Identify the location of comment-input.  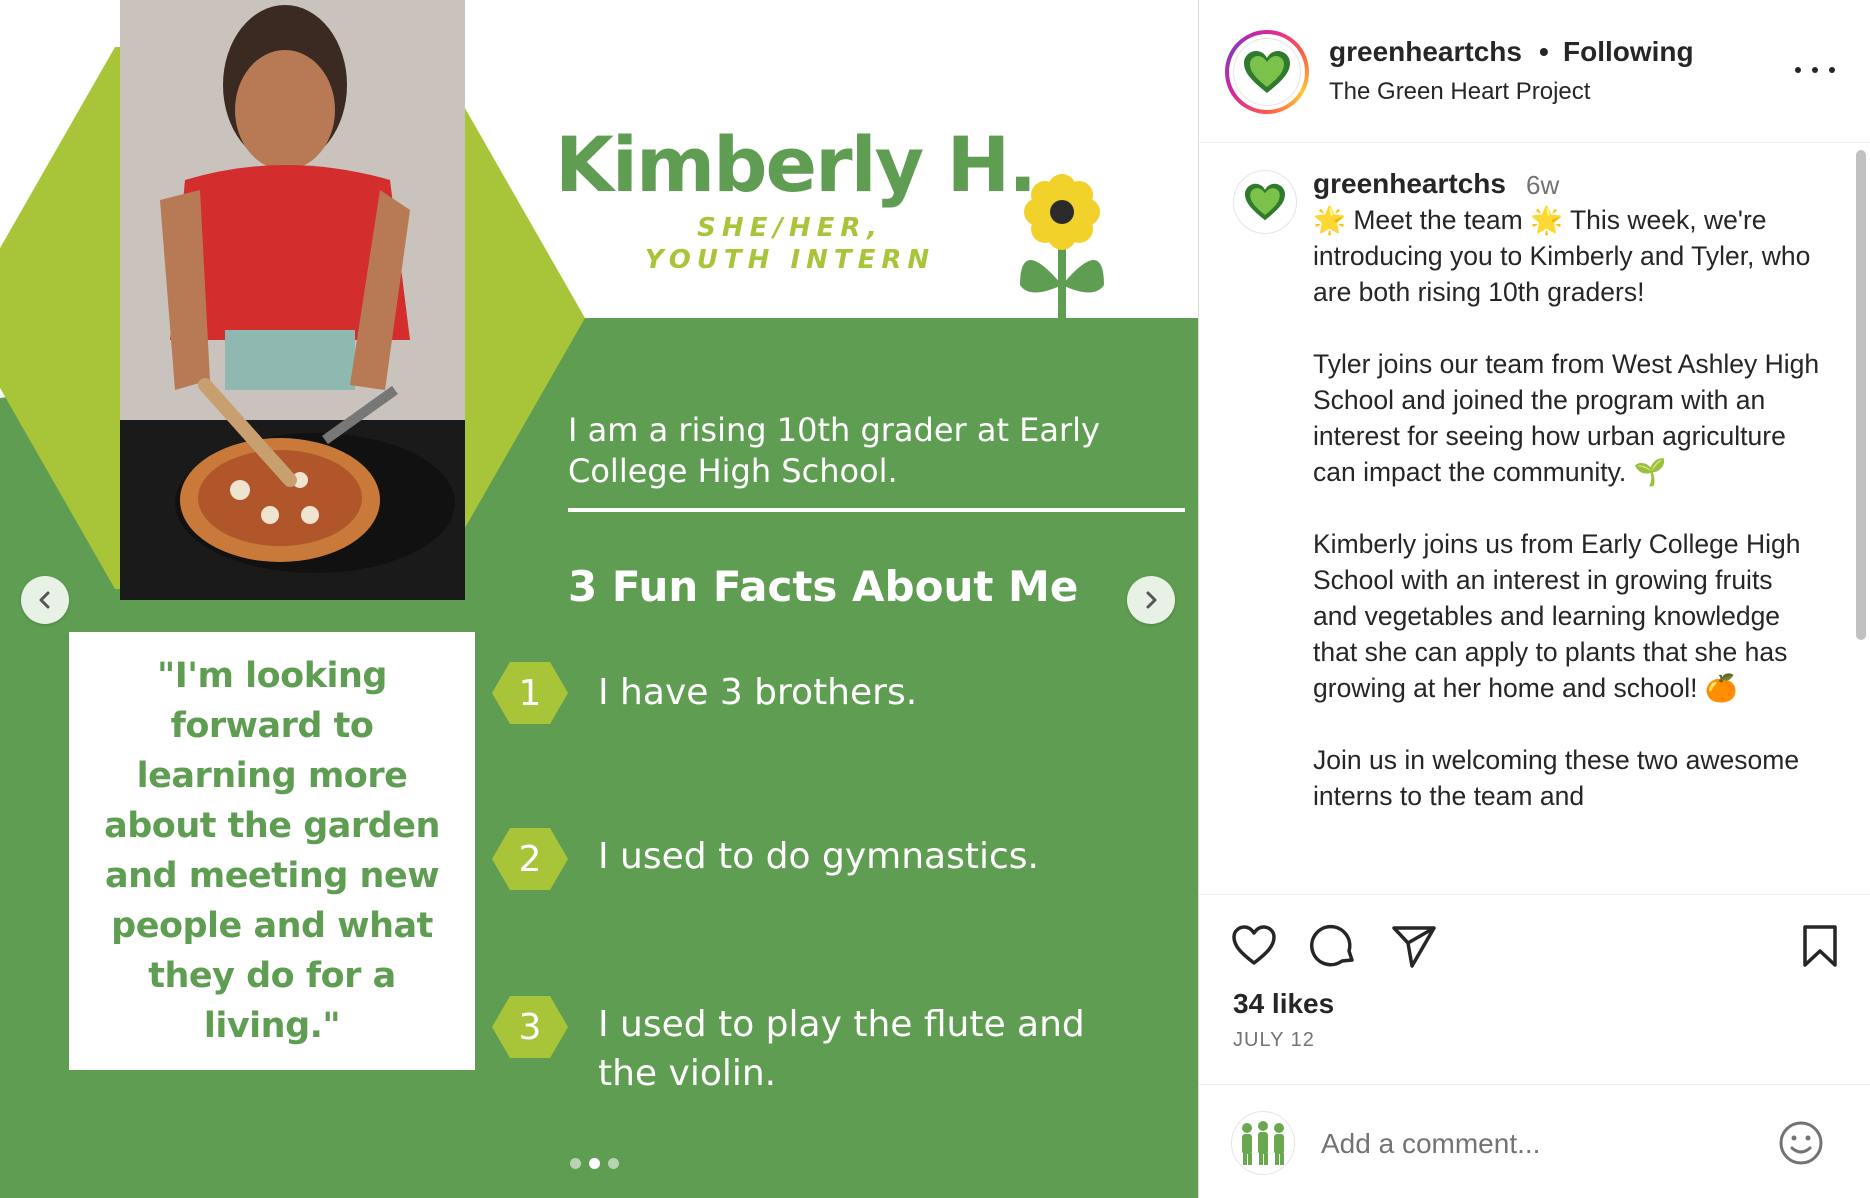
(1541, 1144).